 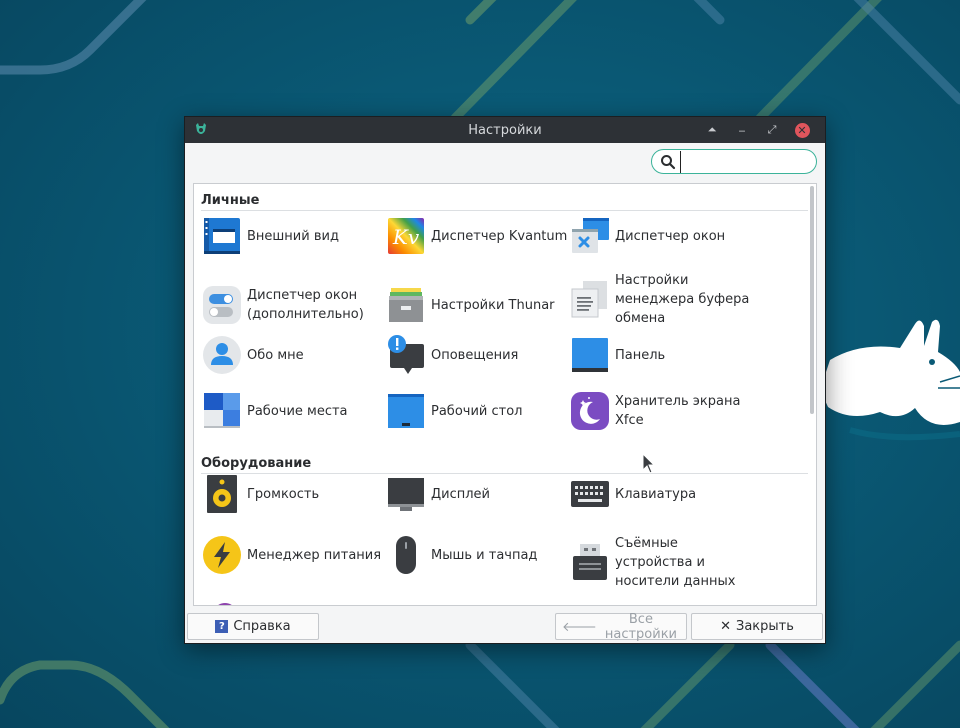 I want to click on settings-item-label: Рабочий стол, so click(x=477, y=411).